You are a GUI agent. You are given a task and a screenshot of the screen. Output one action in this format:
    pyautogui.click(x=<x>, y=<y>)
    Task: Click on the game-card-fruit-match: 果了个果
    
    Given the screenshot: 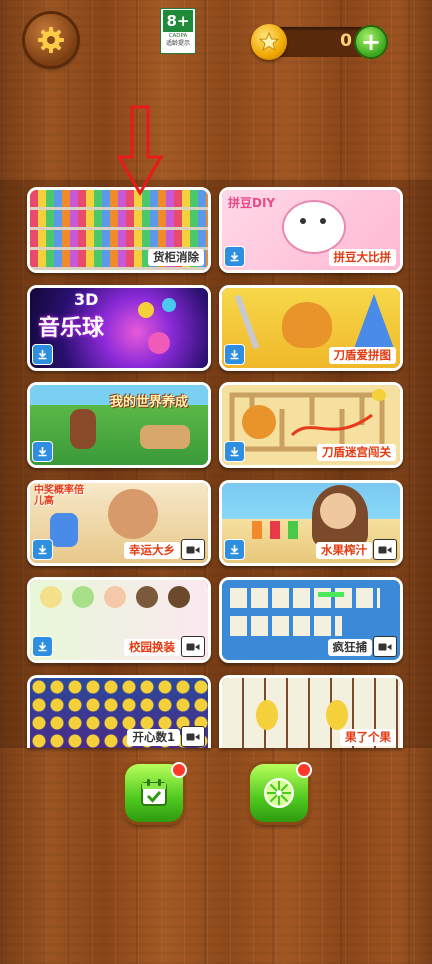 What is the action you would take?
    pyautogui.click(x=311, y=711)
    